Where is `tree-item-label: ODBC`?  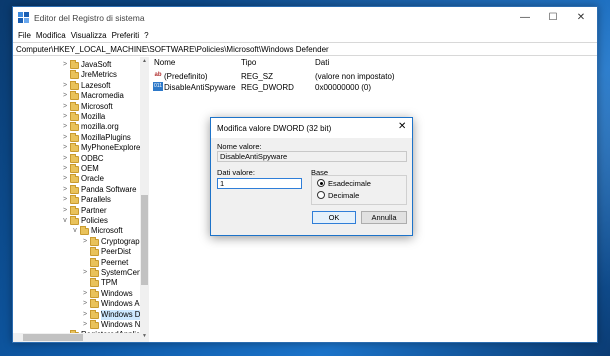 tree-item-label: ODBC is located at coordinates (92, 158).